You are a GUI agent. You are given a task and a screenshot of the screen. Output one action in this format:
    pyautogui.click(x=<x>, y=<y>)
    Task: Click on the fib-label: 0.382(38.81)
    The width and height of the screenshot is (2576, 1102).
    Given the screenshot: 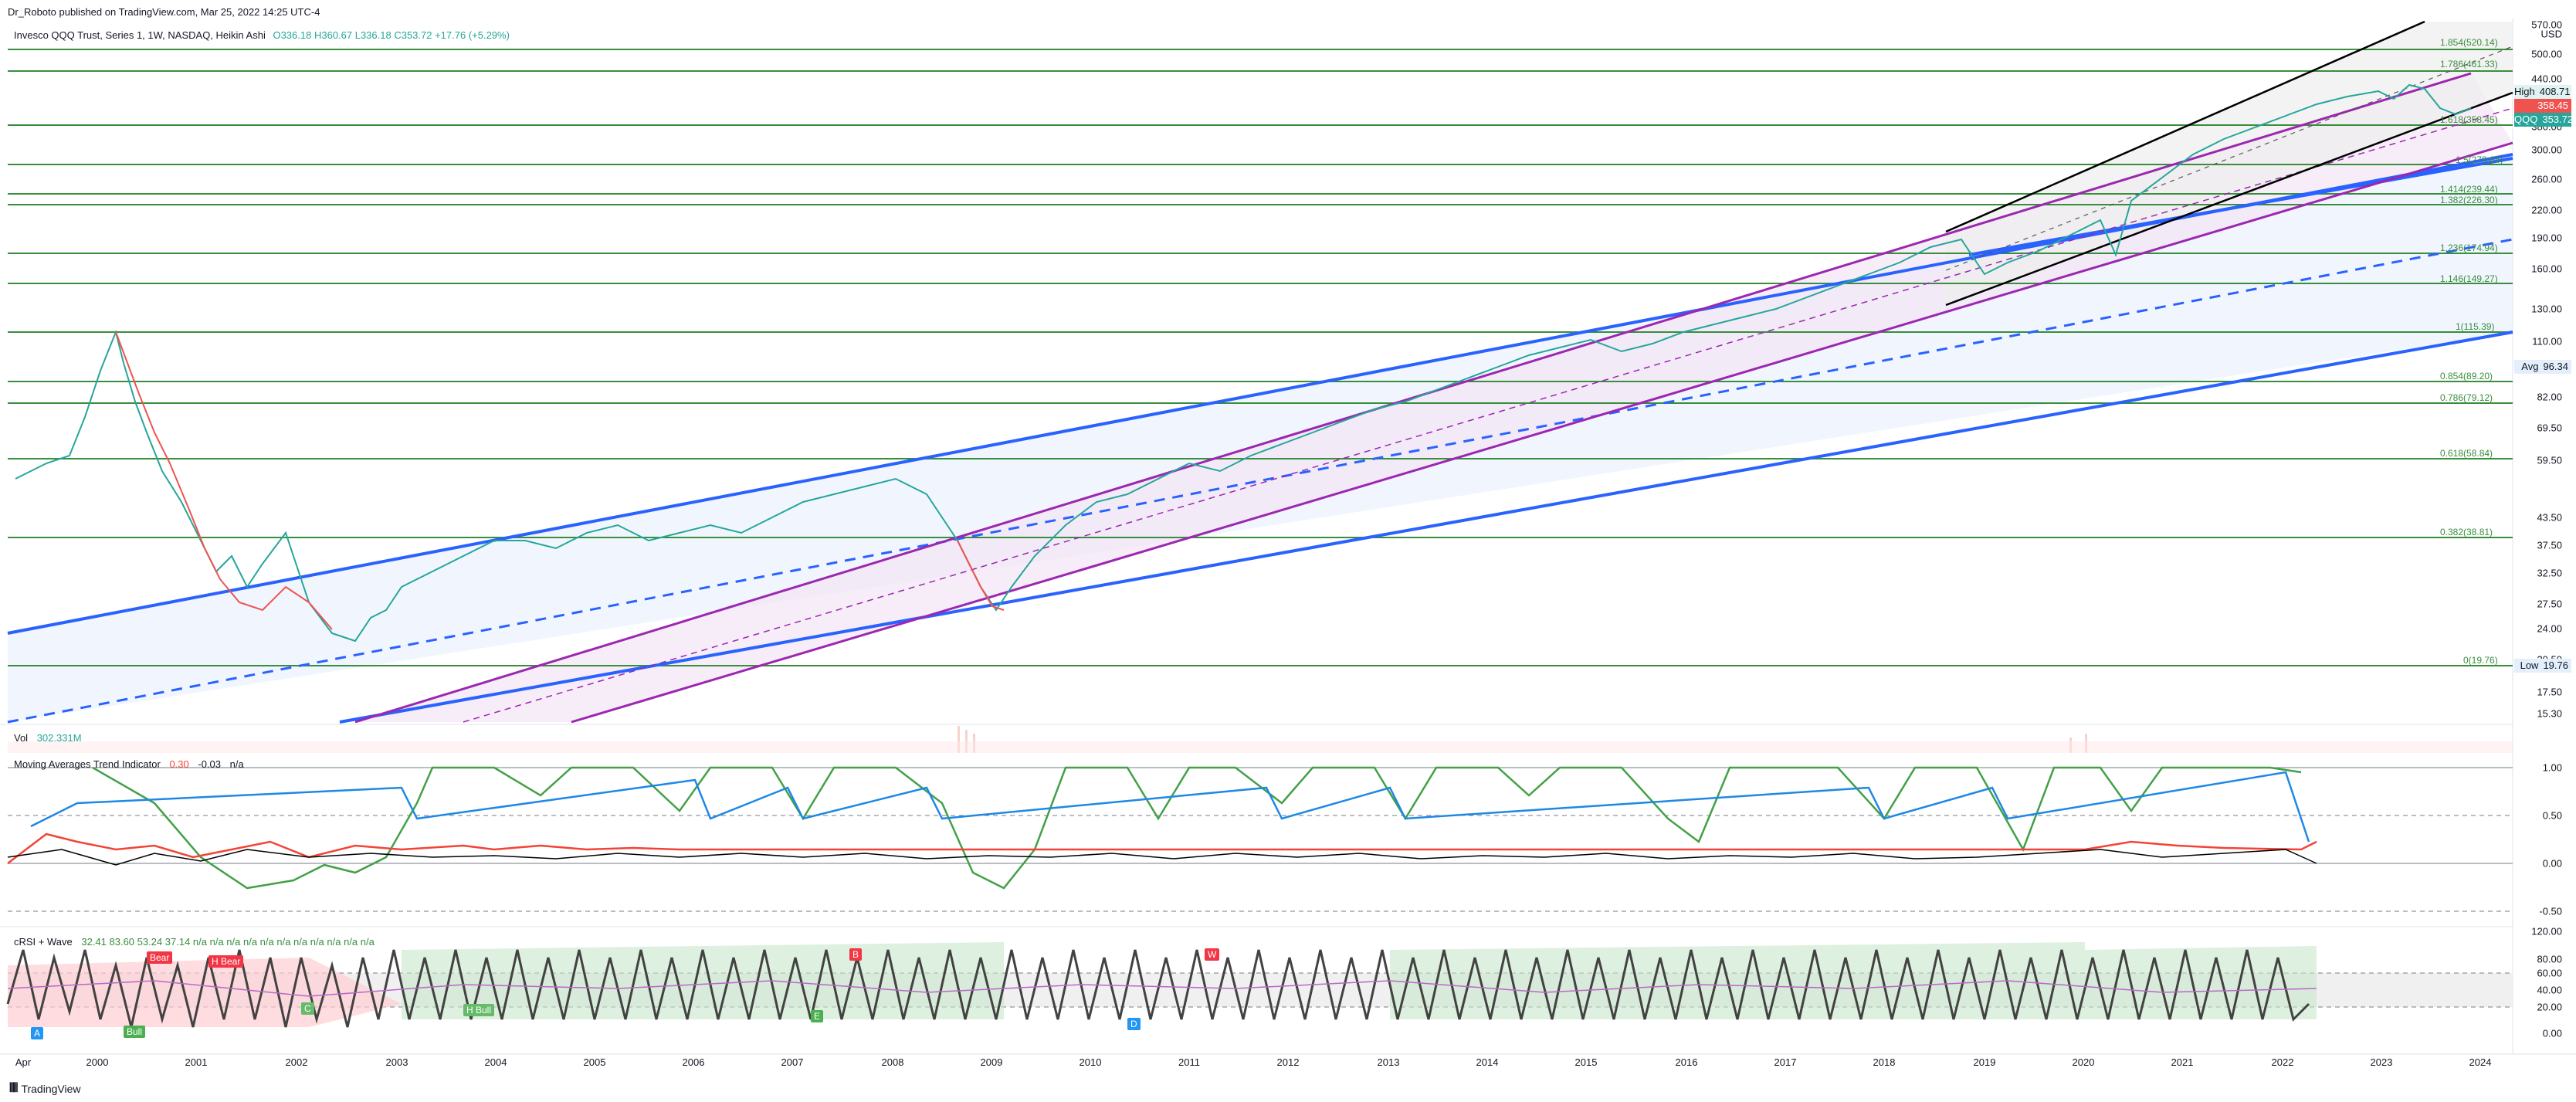 What is the action you would take?
    pyautogui.click(x=2466, y=532)
    